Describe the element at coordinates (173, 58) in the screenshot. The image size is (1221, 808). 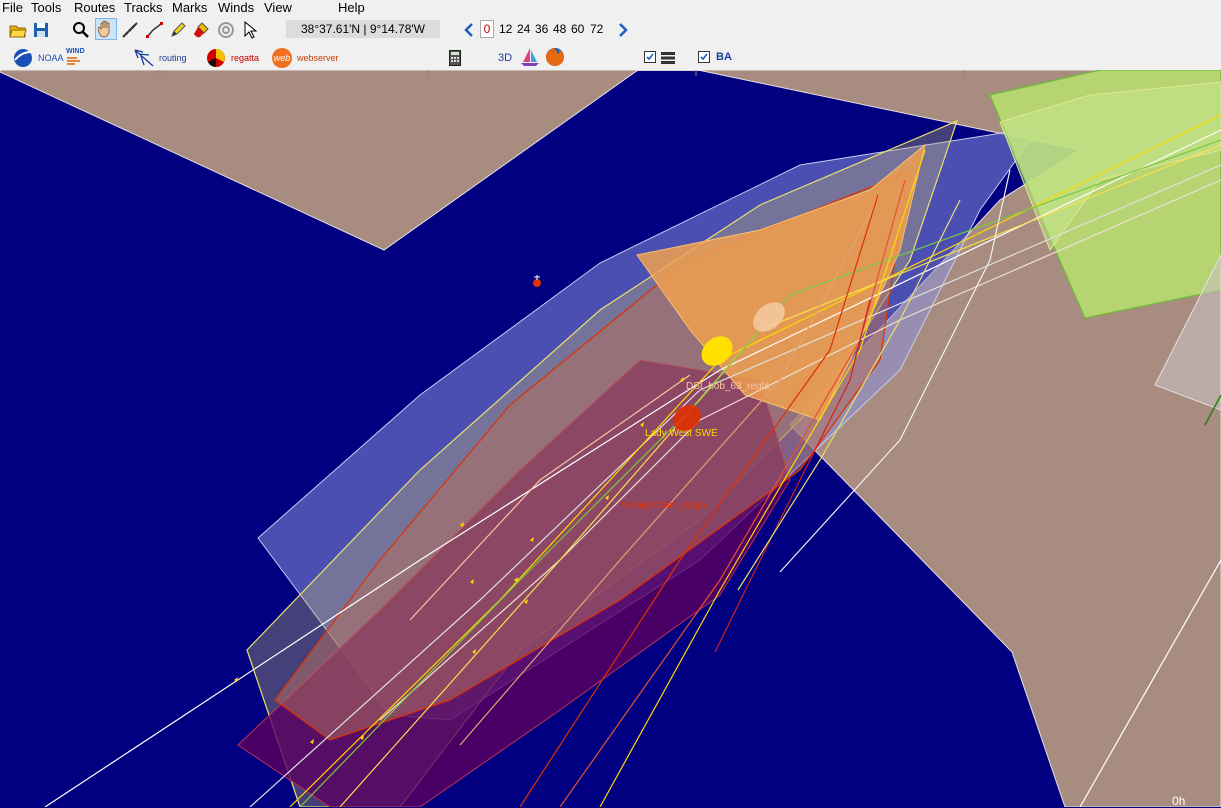
I see `routing-label: routing` at that location.